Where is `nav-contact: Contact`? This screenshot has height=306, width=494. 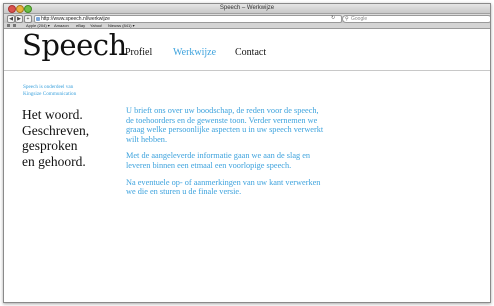 nav-contact: Contact is located at coordinates (250, 52).